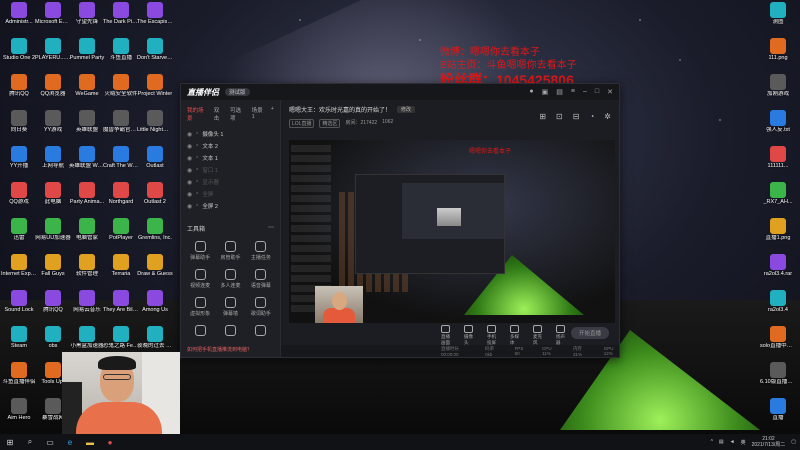 The height and width of the screenshot is (450, 800). I want to click on desktop-icon: QQ浏览器, so click(53, 91).